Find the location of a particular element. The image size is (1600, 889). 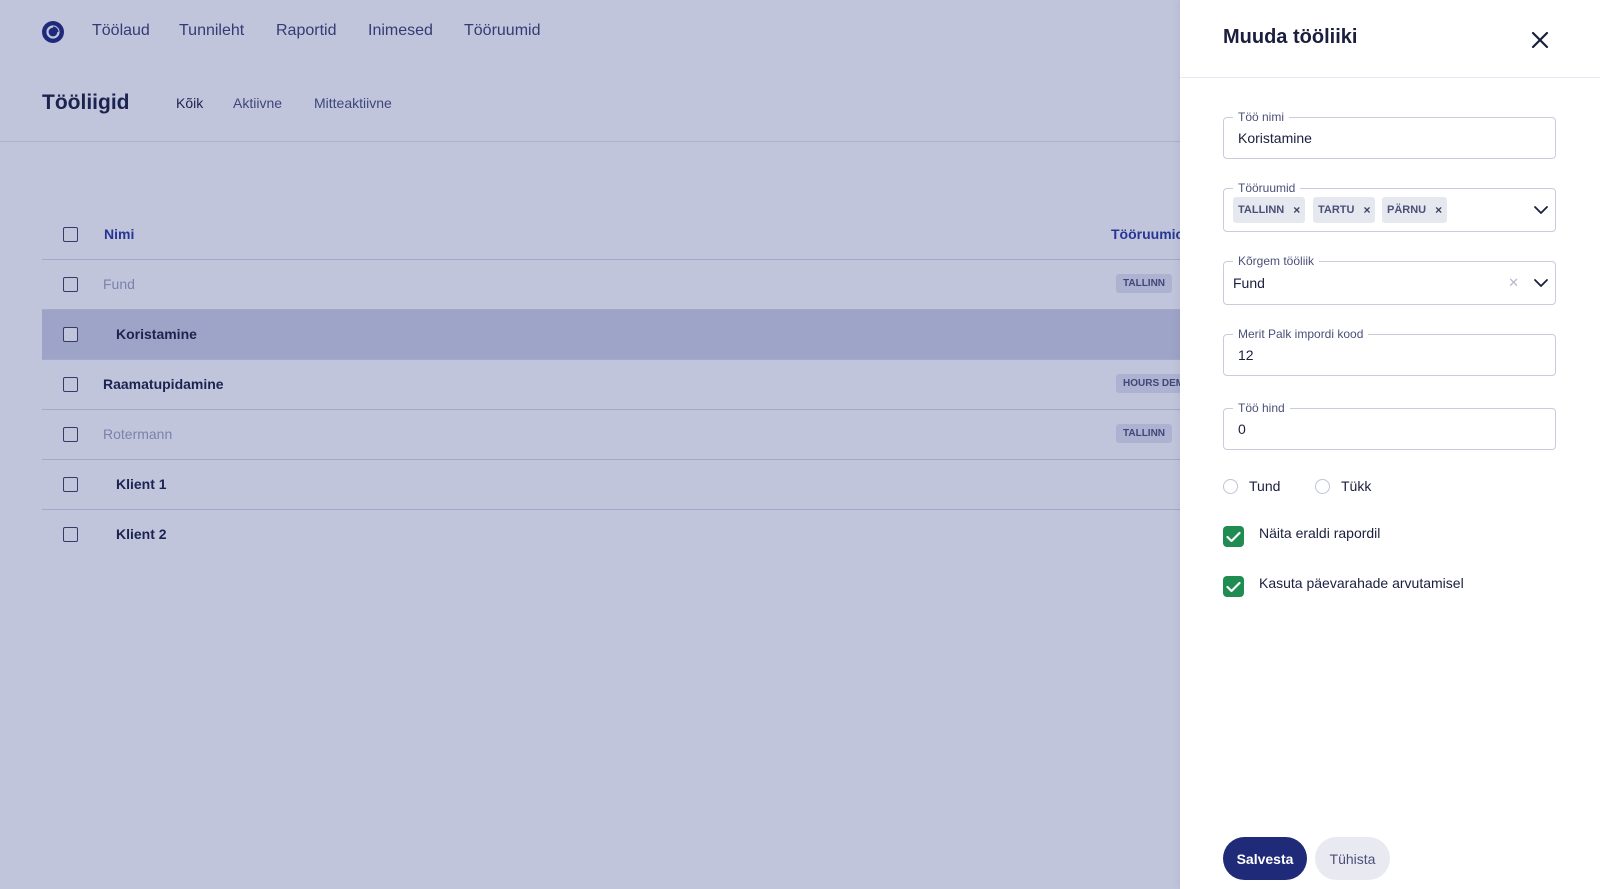

unit-option-hour: Tund is located at coordinates (1251, 486).